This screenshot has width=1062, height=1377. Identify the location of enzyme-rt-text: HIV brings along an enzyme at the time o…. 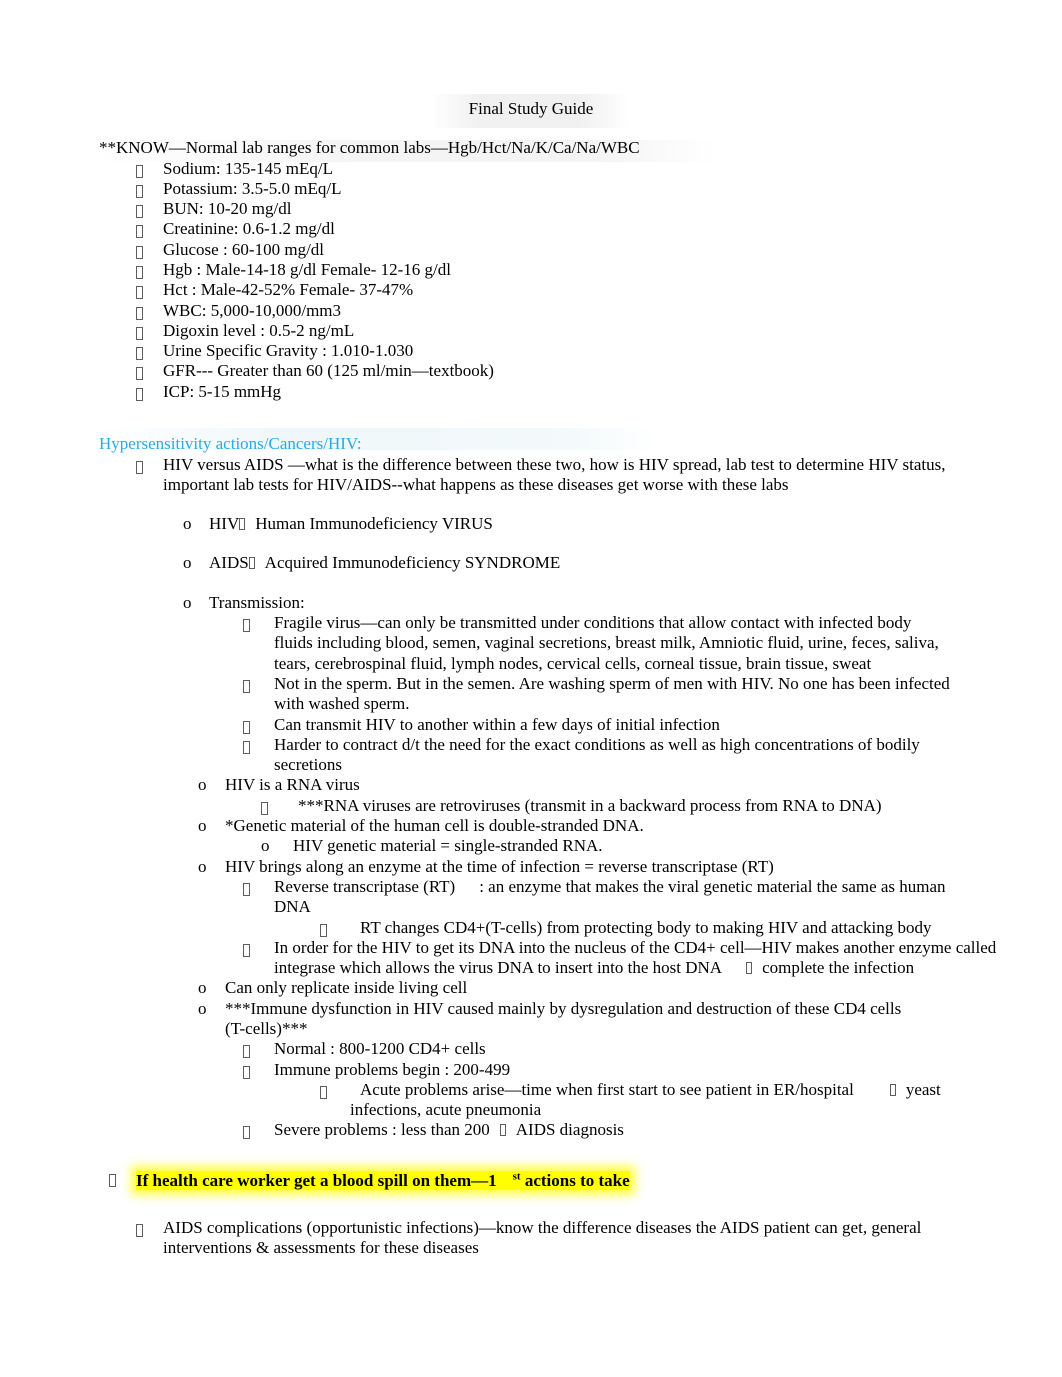
(499, 866).